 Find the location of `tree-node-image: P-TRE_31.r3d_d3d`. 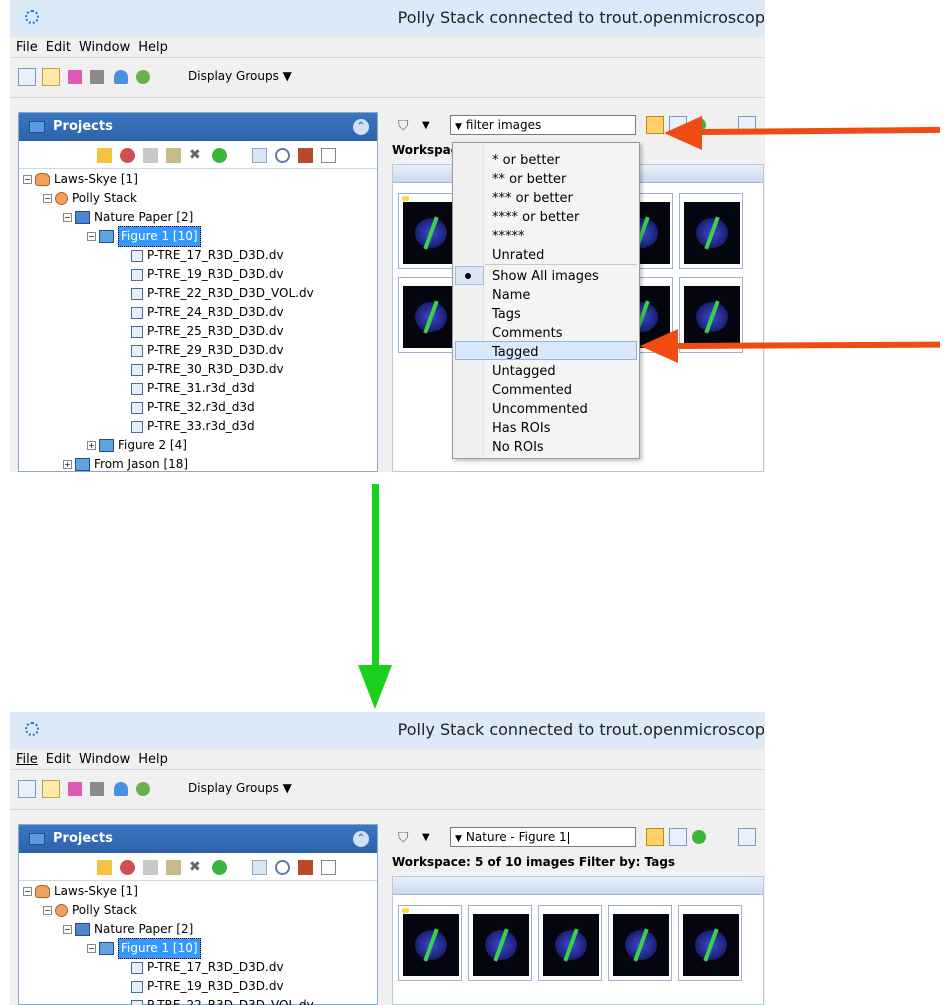

tree-node-image: P-TRE_31.r3d_d3d is located at coordinates (193, 388).